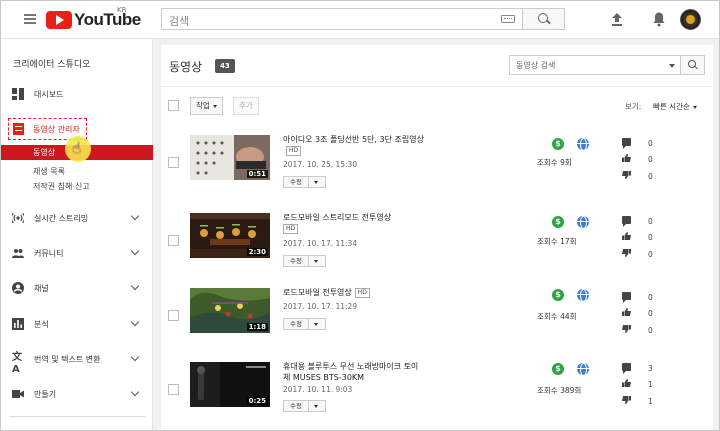  Describe the element at coordinates (18, 94) in the screenshot. I see `dashboard-icon` at that location.